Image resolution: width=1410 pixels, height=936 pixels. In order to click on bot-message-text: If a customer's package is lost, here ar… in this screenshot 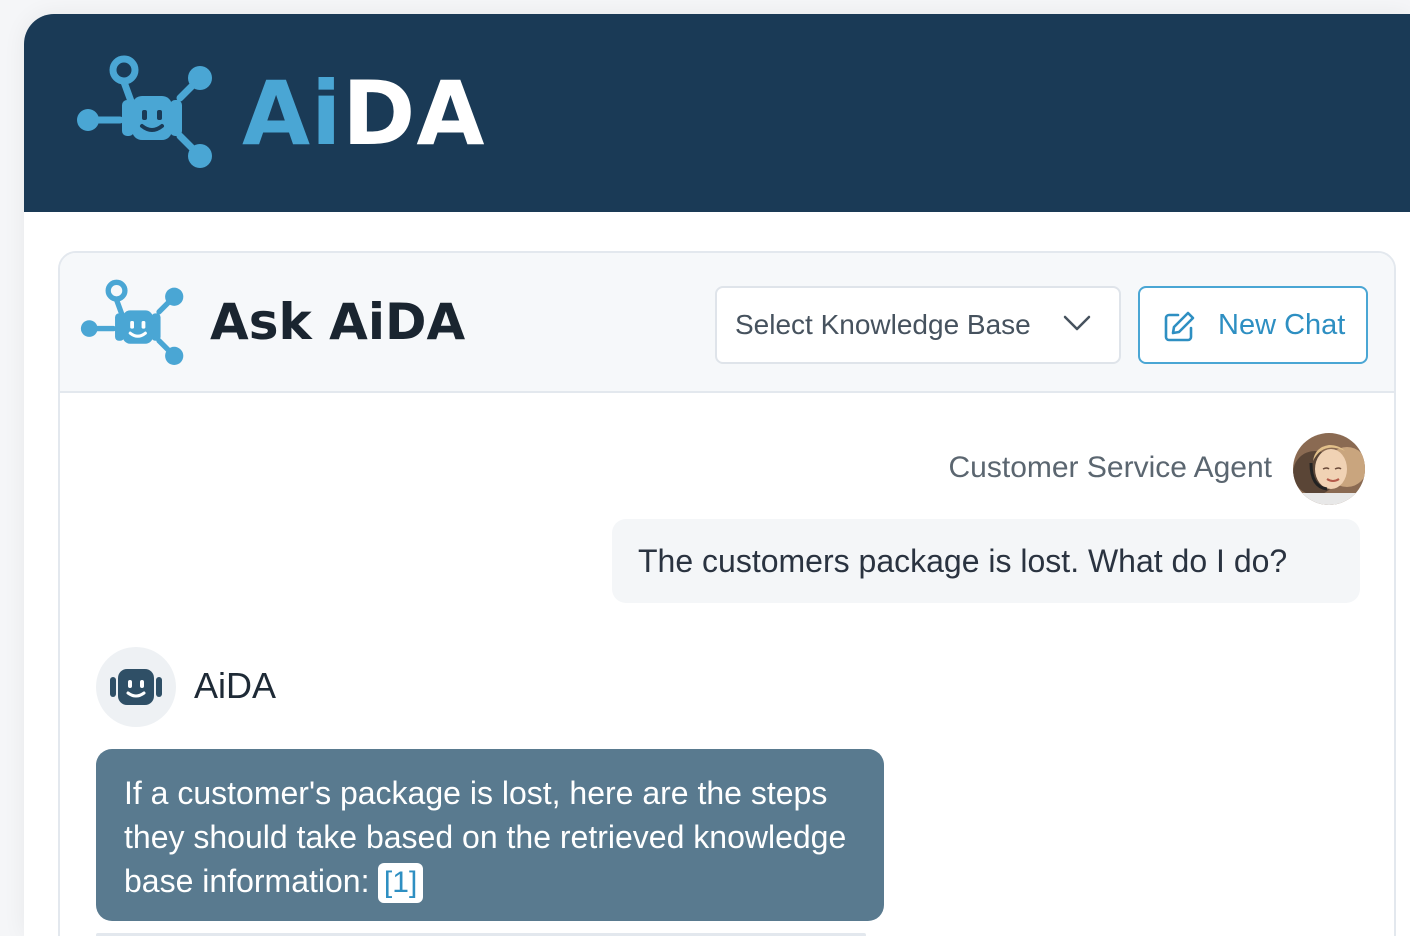, I will do `click(485, 837)`.